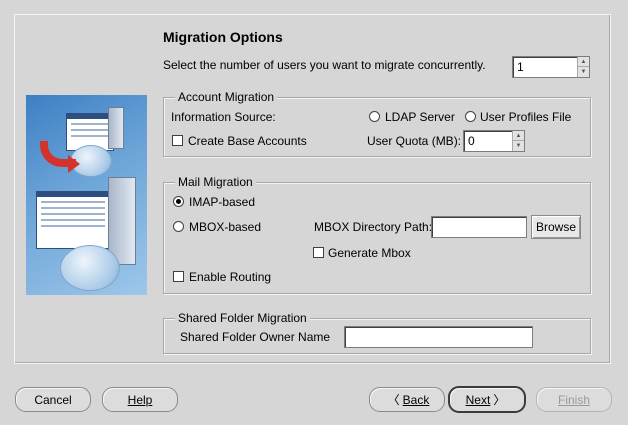 This screenshot has width=628, height=425. I want to click on generate-mbox-checkbox, so click(318, 252).